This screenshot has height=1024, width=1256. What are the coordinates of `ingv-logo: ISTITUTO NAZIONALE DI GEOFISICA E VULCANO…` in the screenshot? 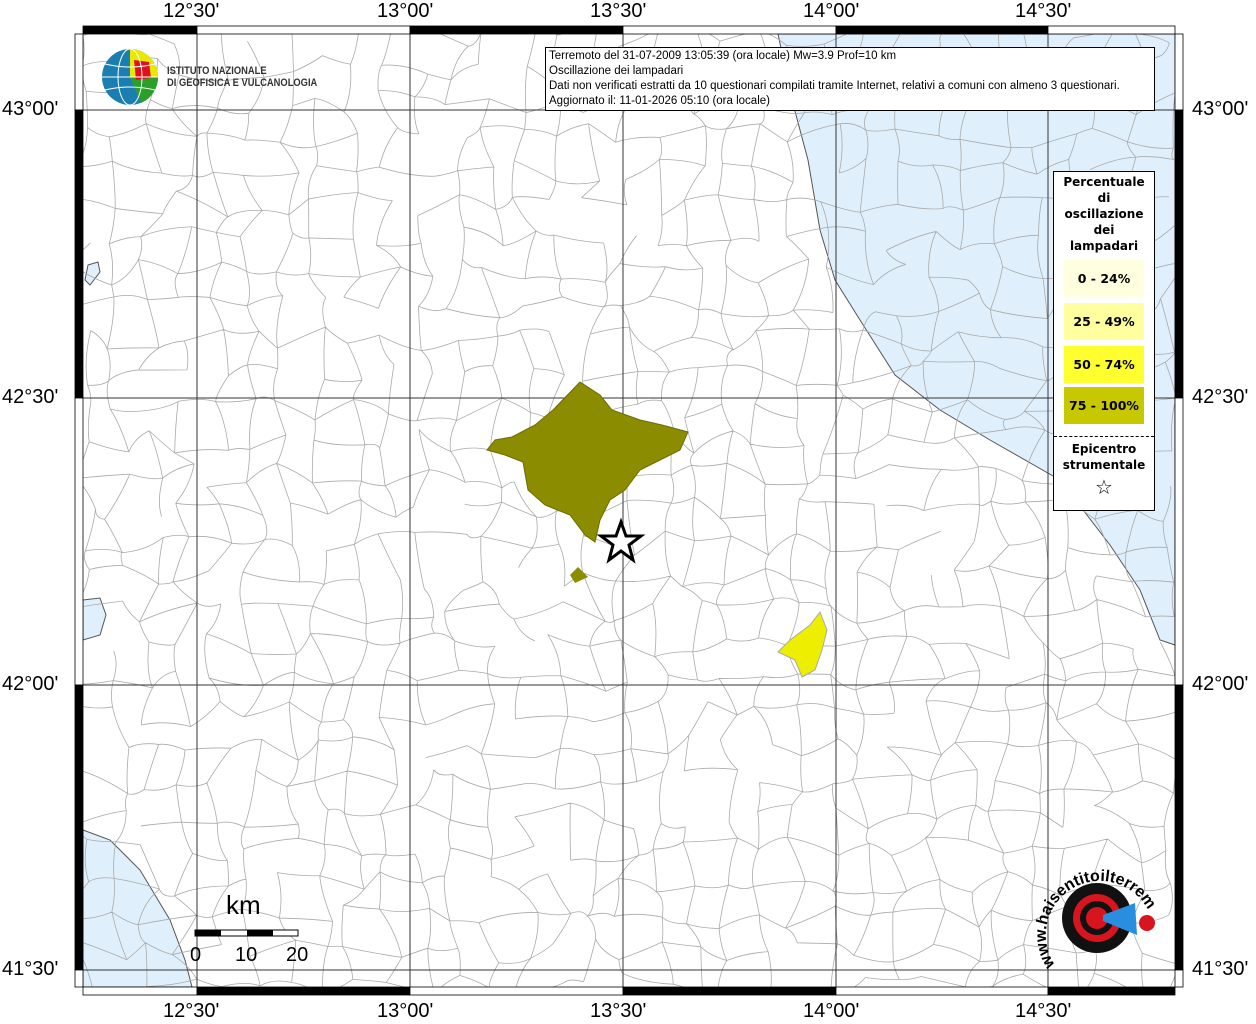 It's located at (222, 77).